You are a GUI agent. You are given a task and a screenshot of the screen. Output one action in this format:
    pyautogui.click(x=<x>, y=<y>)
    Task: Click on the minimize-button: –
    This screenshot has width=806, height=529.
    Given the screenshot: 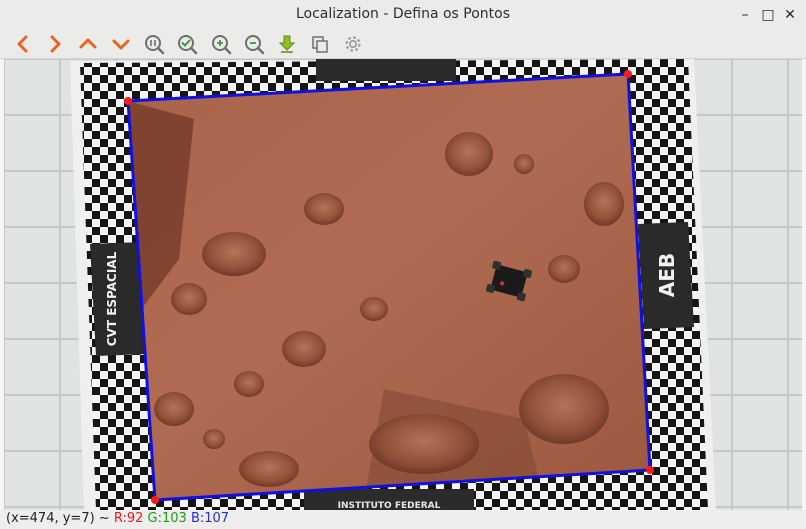 What is the action you would take?
    pyautogui.click(x=745, y=15)
    